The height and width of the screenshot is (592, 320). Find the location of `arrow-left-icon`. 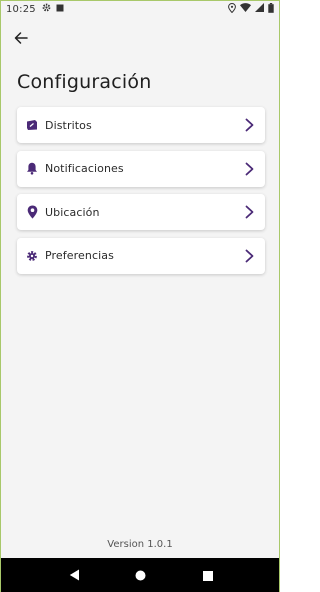

arrow-left-icon is located at coordinates (21, 38).